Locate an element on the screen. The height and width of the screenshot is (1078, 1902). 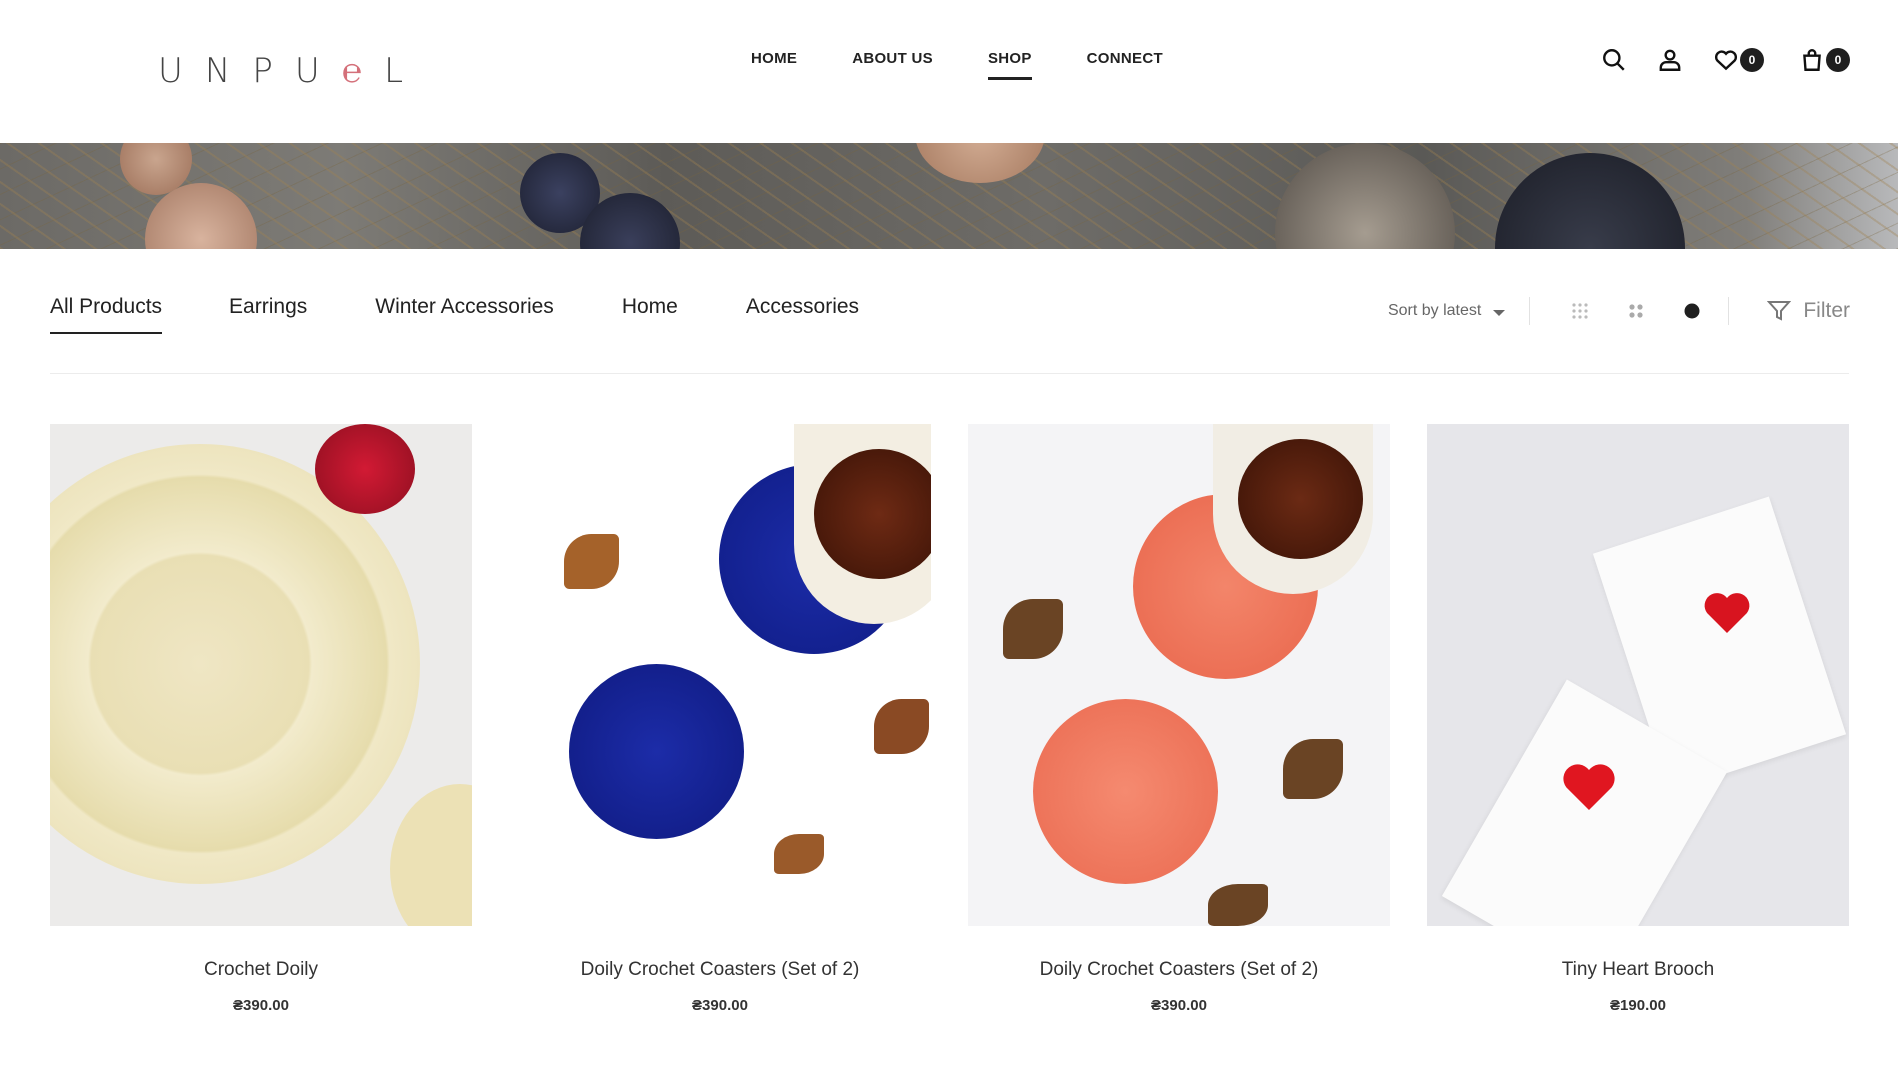
shop-toolbar: Sort by latest Filter is located at coordinates (1619, 311).